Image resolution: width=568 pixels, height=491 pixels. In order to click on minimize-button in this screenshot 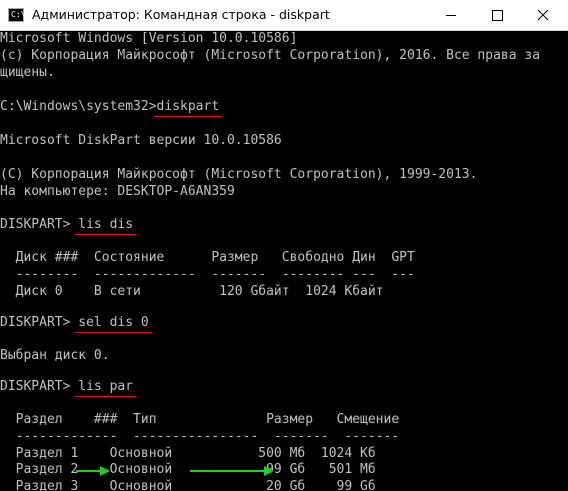, I will do `click(451, 15)`.